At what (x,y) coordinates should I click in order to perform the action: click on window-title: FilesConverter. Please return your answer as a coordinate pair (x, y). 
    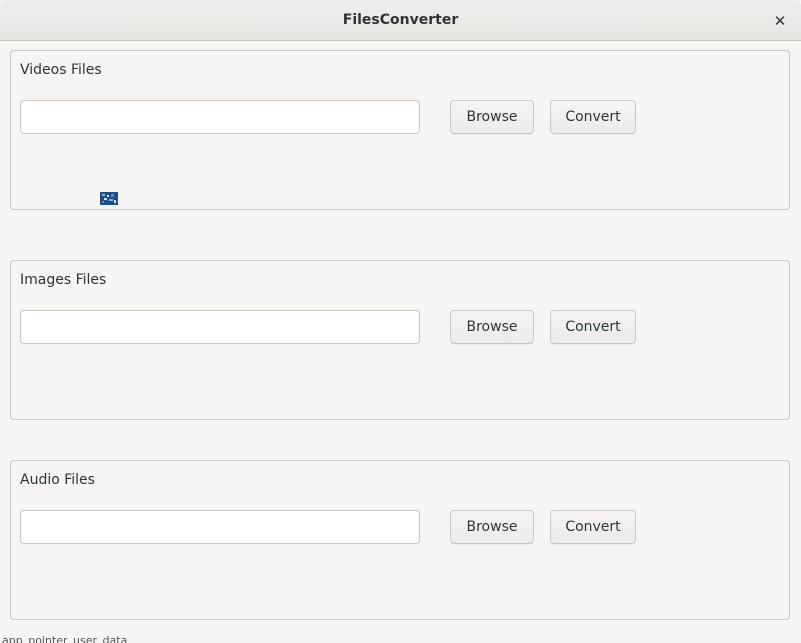
    Looking at the image, I should click on (400, 20).